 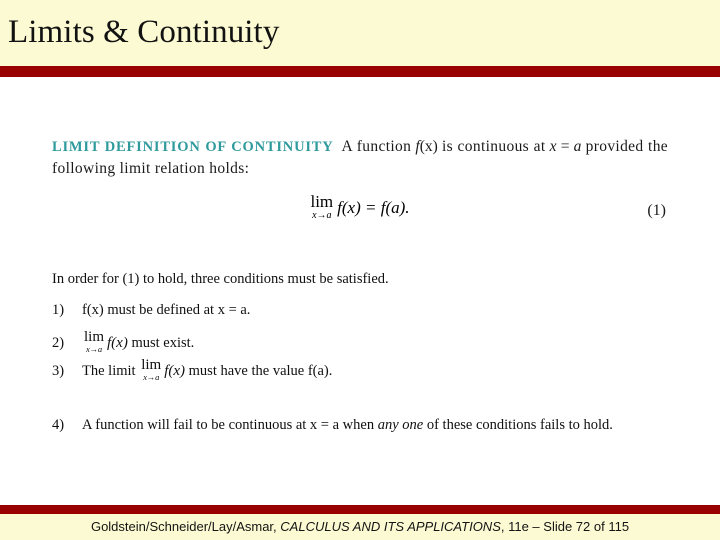 What do you see at coordinates (577, 146) in the screenshot?
I see `point-value: a` at bounding box center [577, 146].